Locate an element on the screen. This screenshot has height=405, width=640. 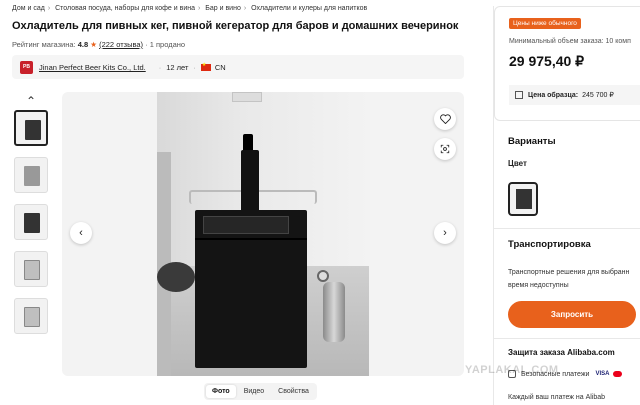
breadcrumb-item-tableware: Столовая посуда, наборы для кофе и вина is located at coordinates (125, 8).